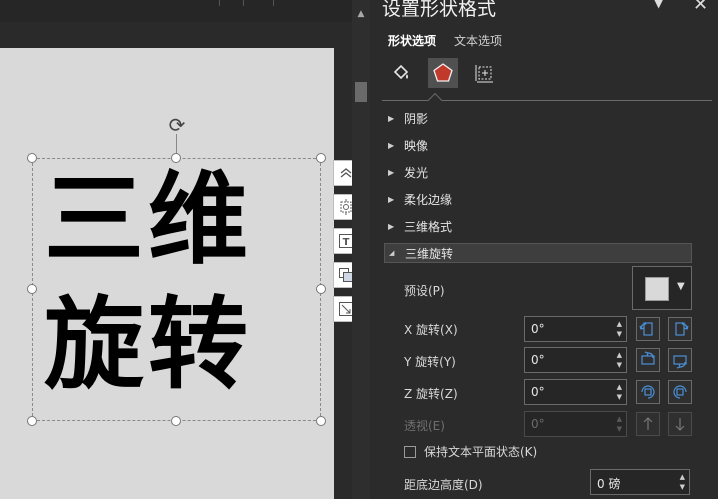 This screenshot has height=499, width=718. Describe the element at coordinates (443, 485) in the screenshot. I see `distance-from-ground-label: 距底边高度(D)` at that location.